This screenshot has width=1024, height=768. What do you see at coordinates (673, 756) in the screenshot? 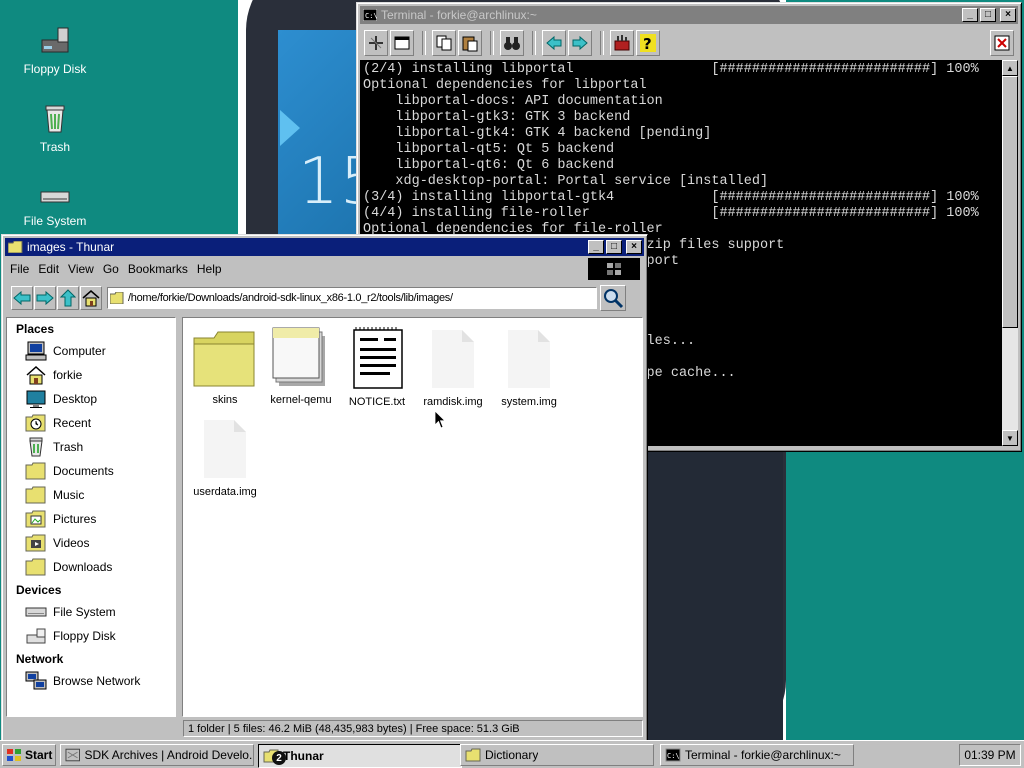
I see `svg-text: C:\` at bounding box center [673, 756].